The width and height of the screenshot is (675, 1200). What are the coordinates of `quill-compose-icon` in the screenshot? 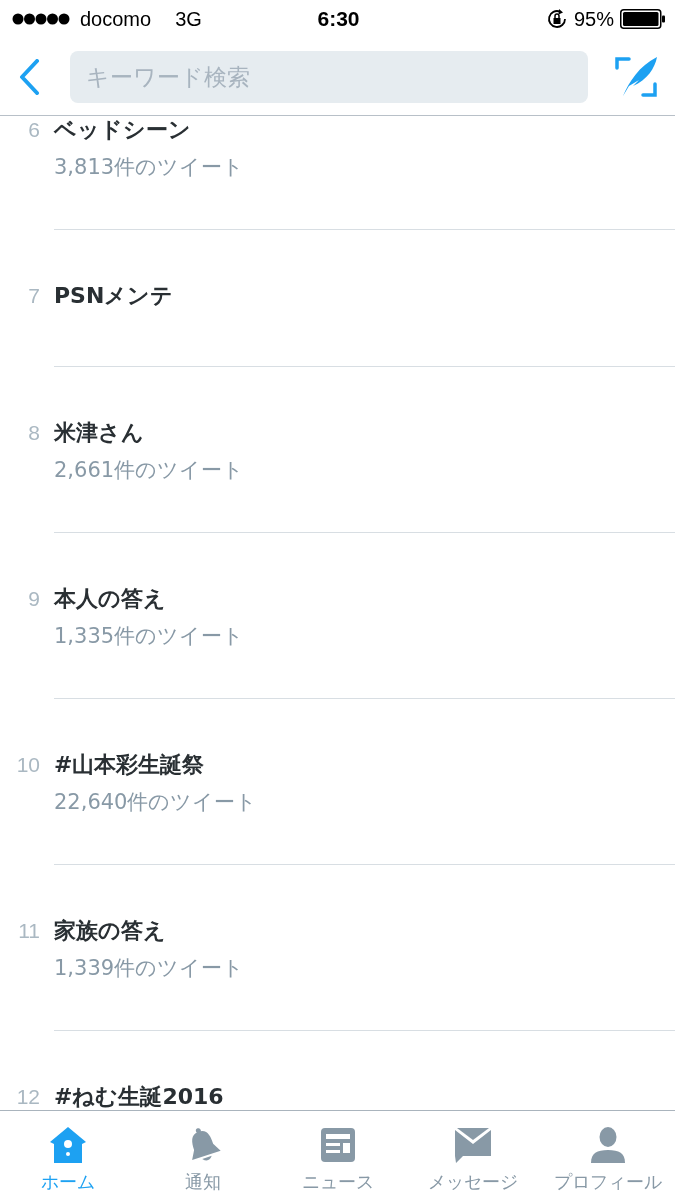 It's located at (636, 76).